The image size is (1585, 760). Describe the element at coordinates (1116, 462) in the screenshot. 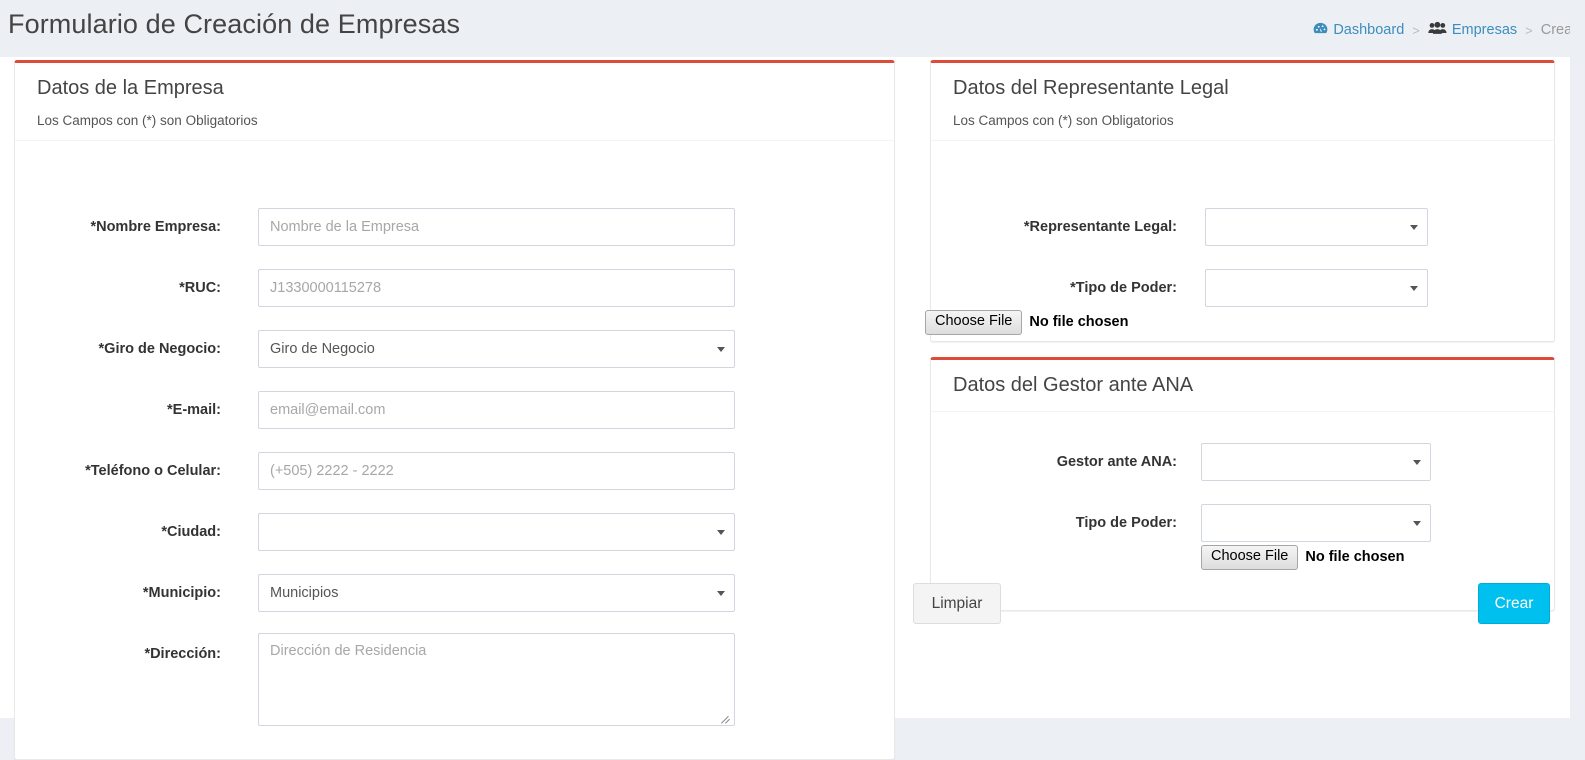

I see `label-gestor-ana: Gestor ante ANA:` at that location.